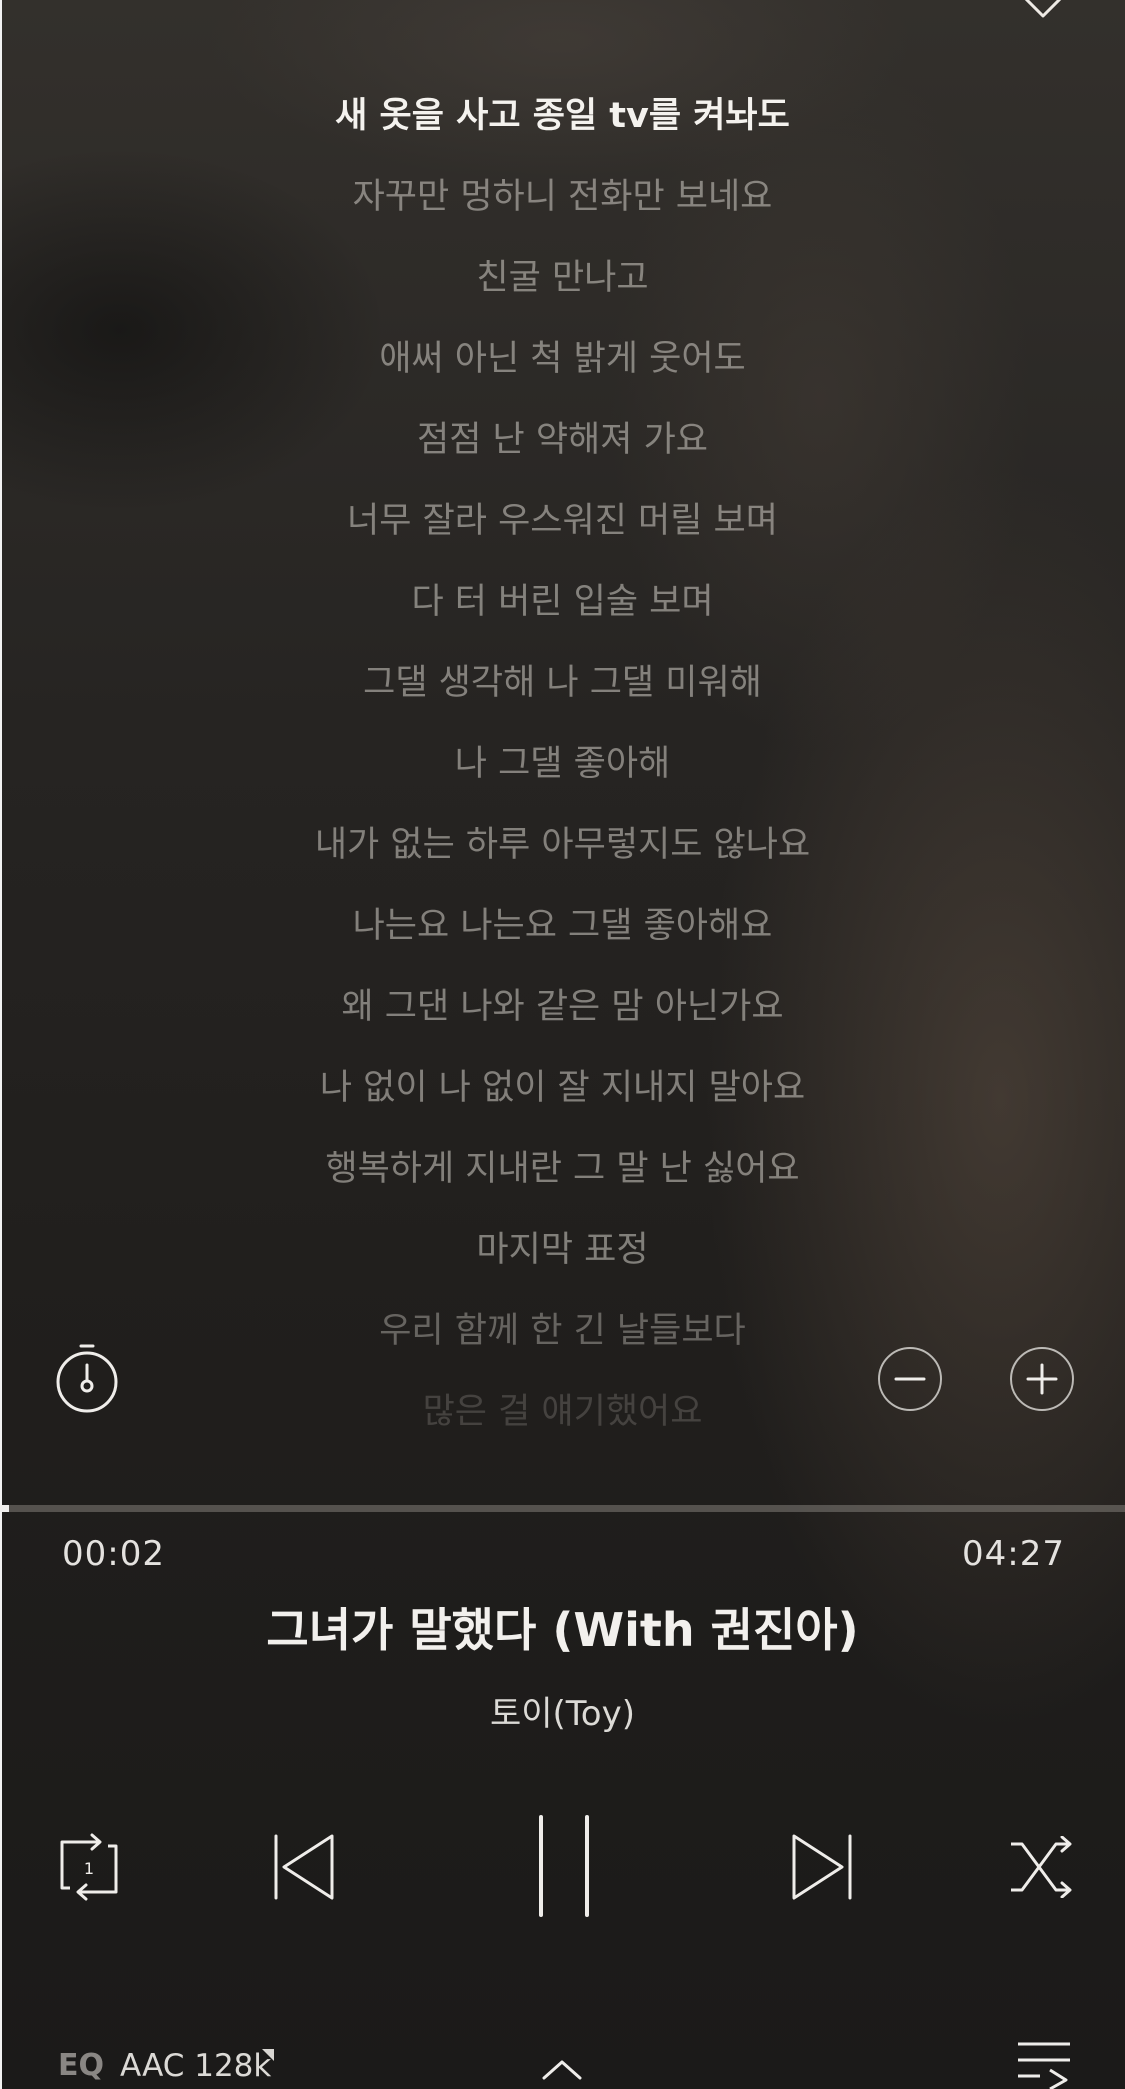  I want to click on lyric-line: 그댈 생각해 나 그댈 미워해, so click(562, 683).